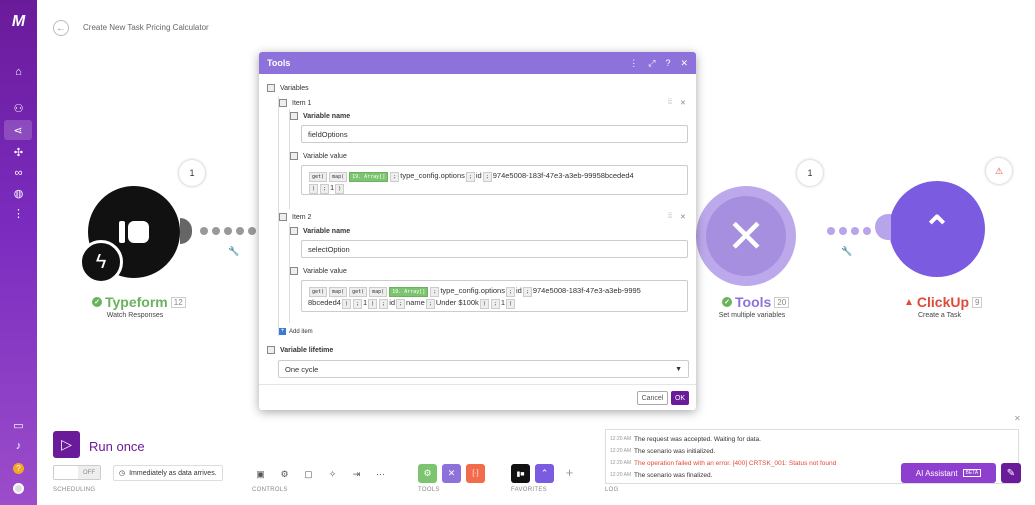  What do you see at coordinates (977, 302) in the screenshot?
I see `clickup-number: 9` at bounding box center [977, 302].